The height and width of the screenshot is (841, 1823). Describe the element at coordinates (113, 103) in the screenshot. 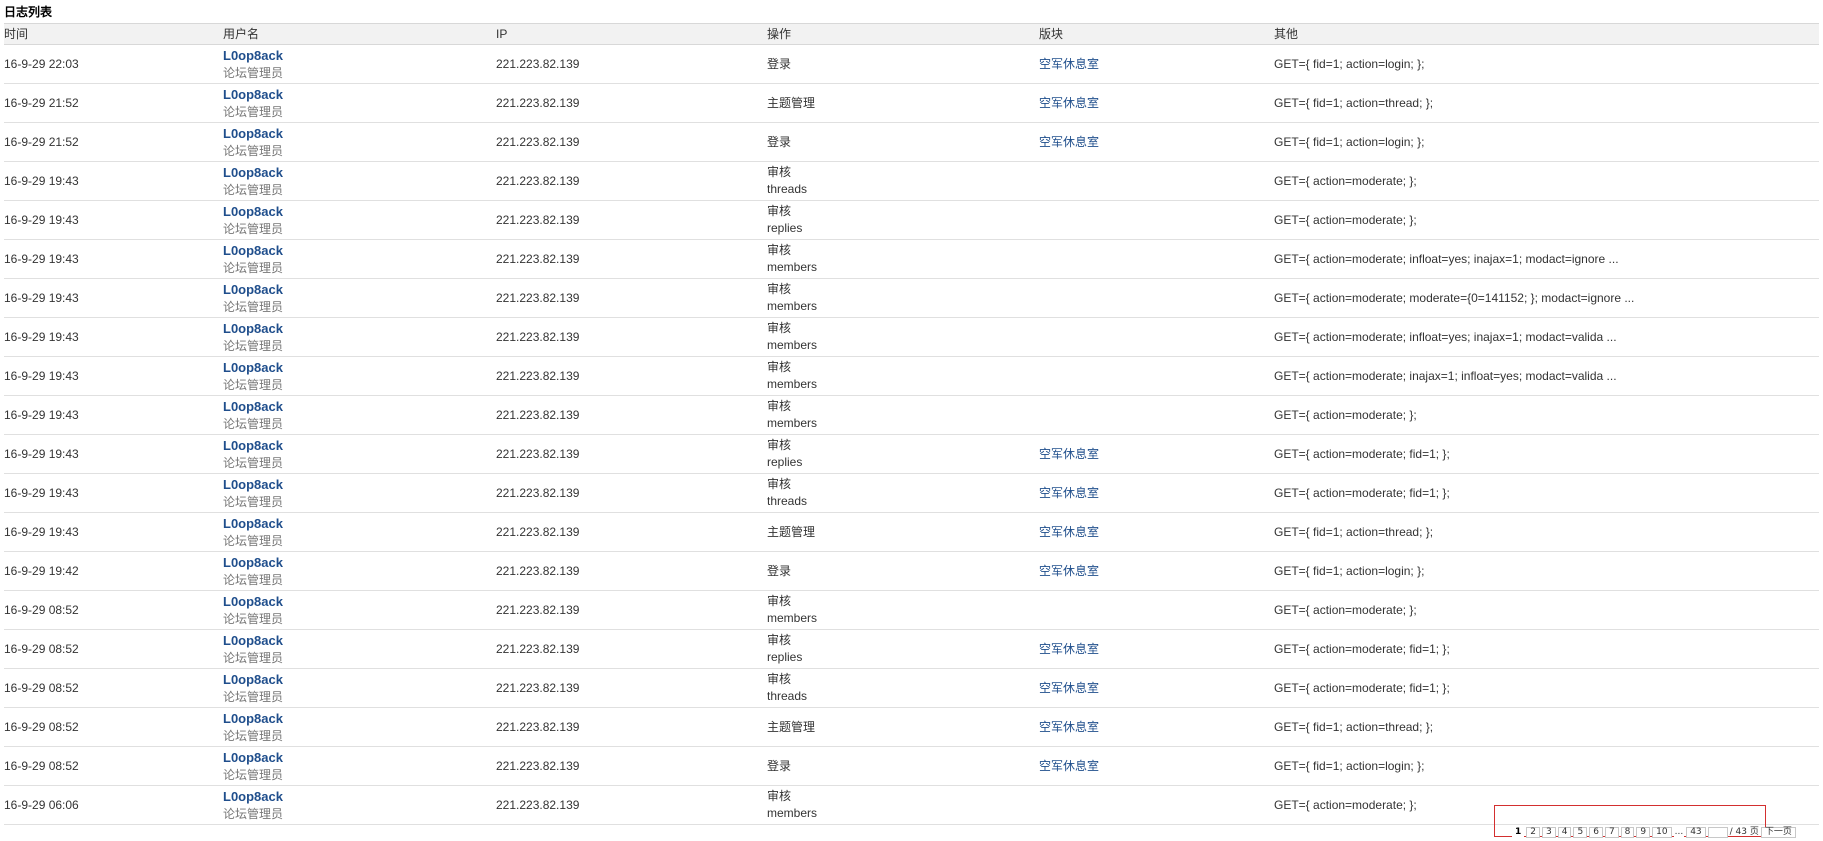

I see `cell-time: 16-9-29 21:52` at that location.